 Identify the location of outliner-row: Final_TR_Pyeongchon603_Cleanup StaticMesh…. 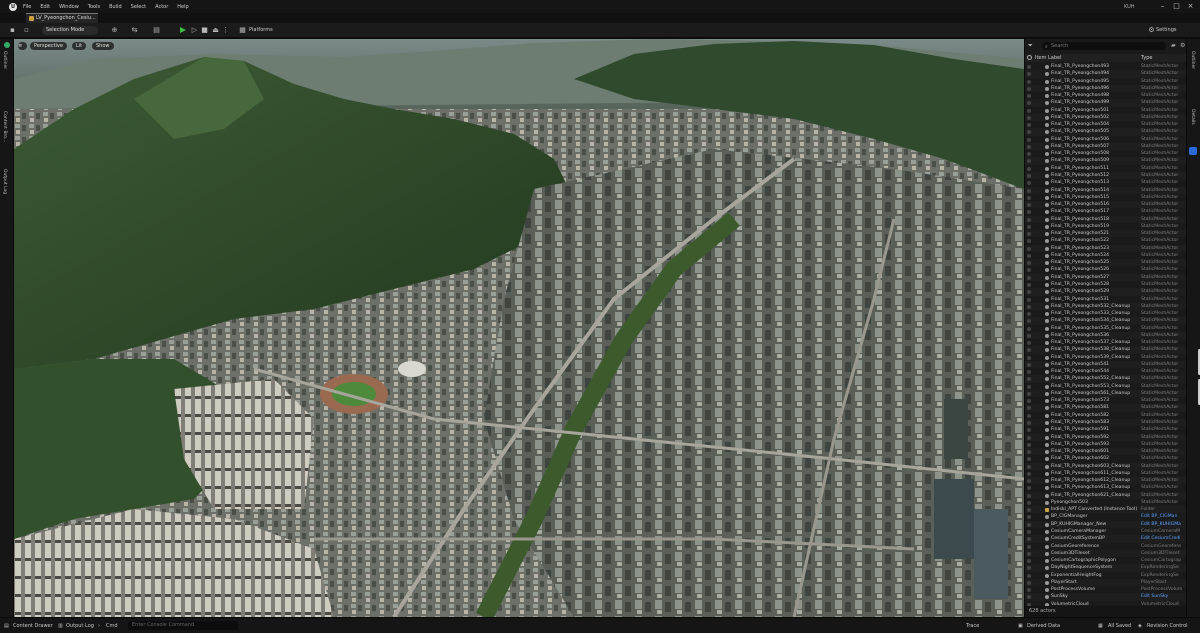
(1105, 466).